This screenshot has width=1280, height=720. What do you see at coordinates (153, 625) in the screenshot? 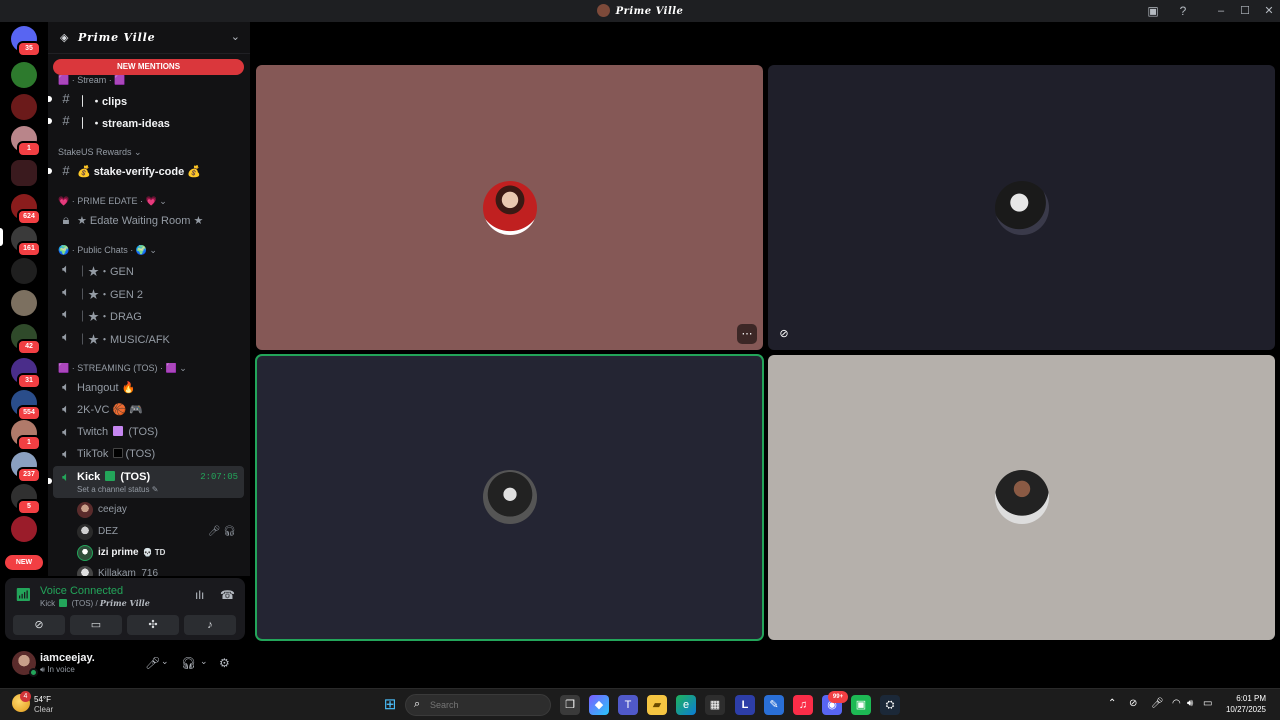
I see `activities-button: ✣` at bounding box center [153, 625].